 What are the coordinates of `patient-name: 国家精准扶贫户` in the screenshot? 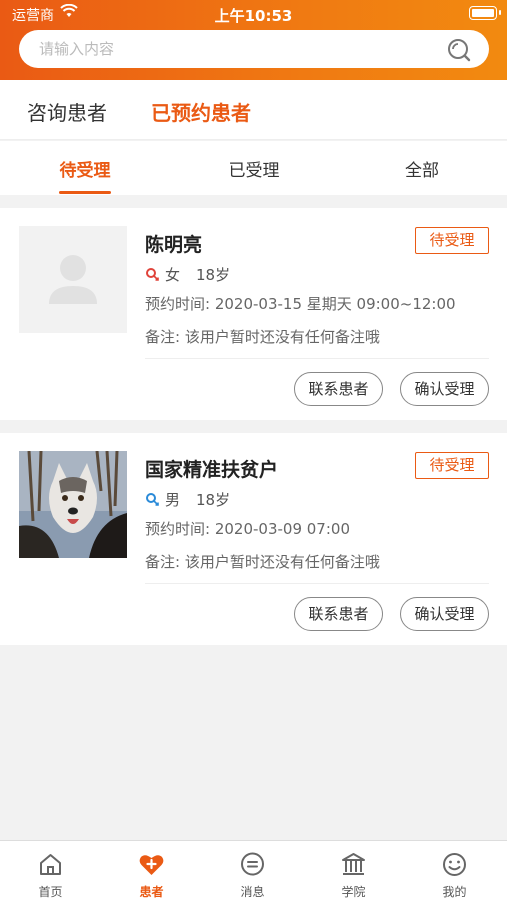 It's located at (212, 470).